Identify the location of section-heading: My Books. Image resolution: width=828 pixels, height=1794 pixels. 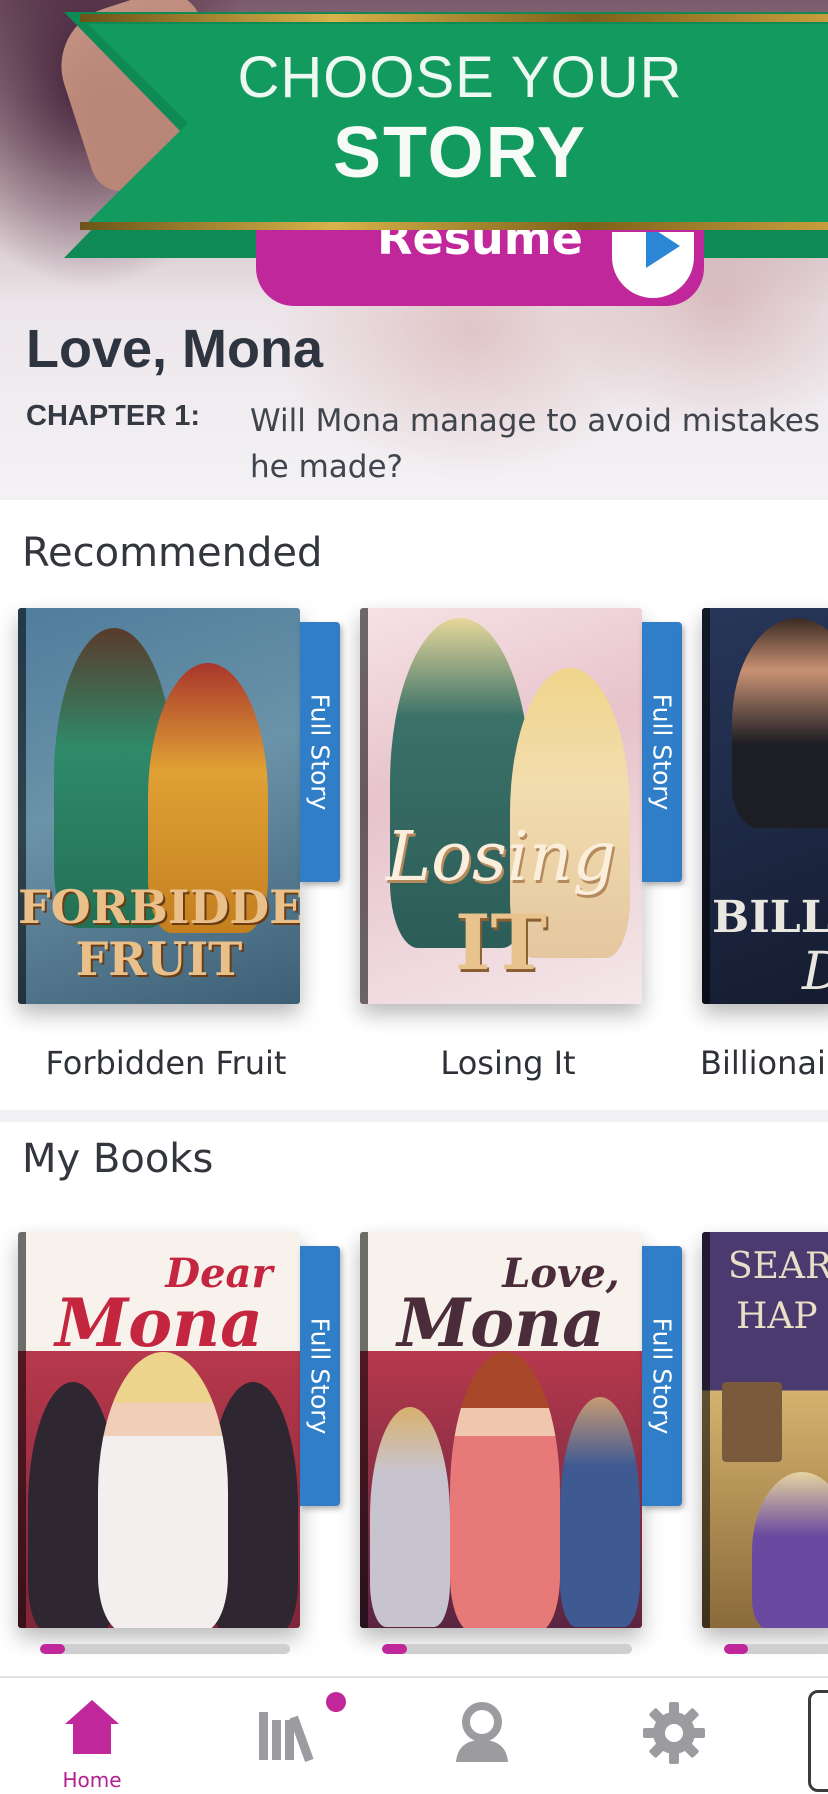
(118, 1159).